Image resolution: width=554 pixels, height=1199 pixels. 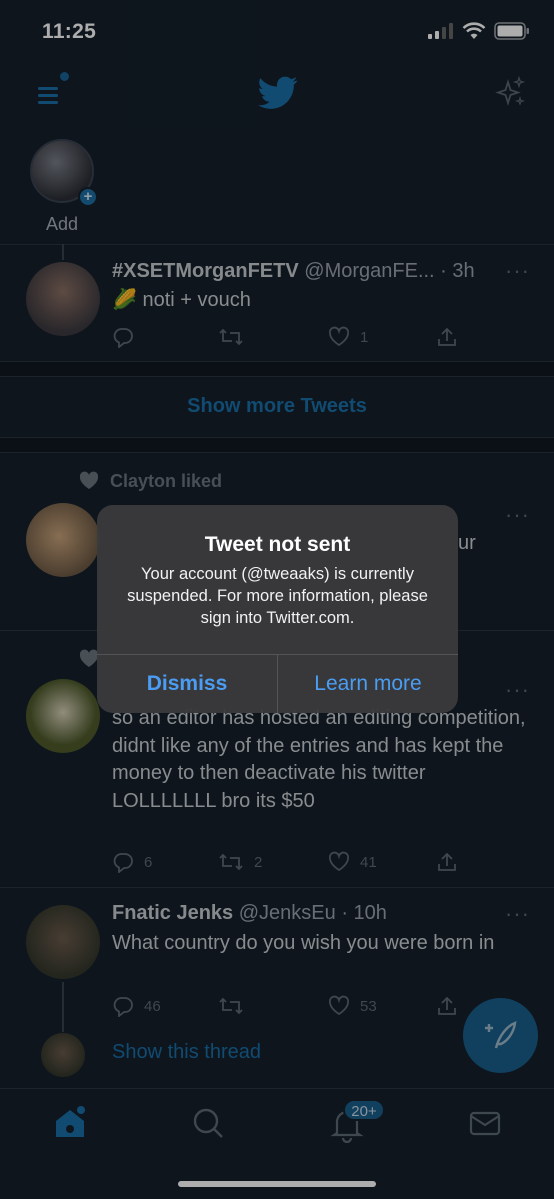 I want to click on alert-title: Tweet not sent, so click(x=277, y=544).